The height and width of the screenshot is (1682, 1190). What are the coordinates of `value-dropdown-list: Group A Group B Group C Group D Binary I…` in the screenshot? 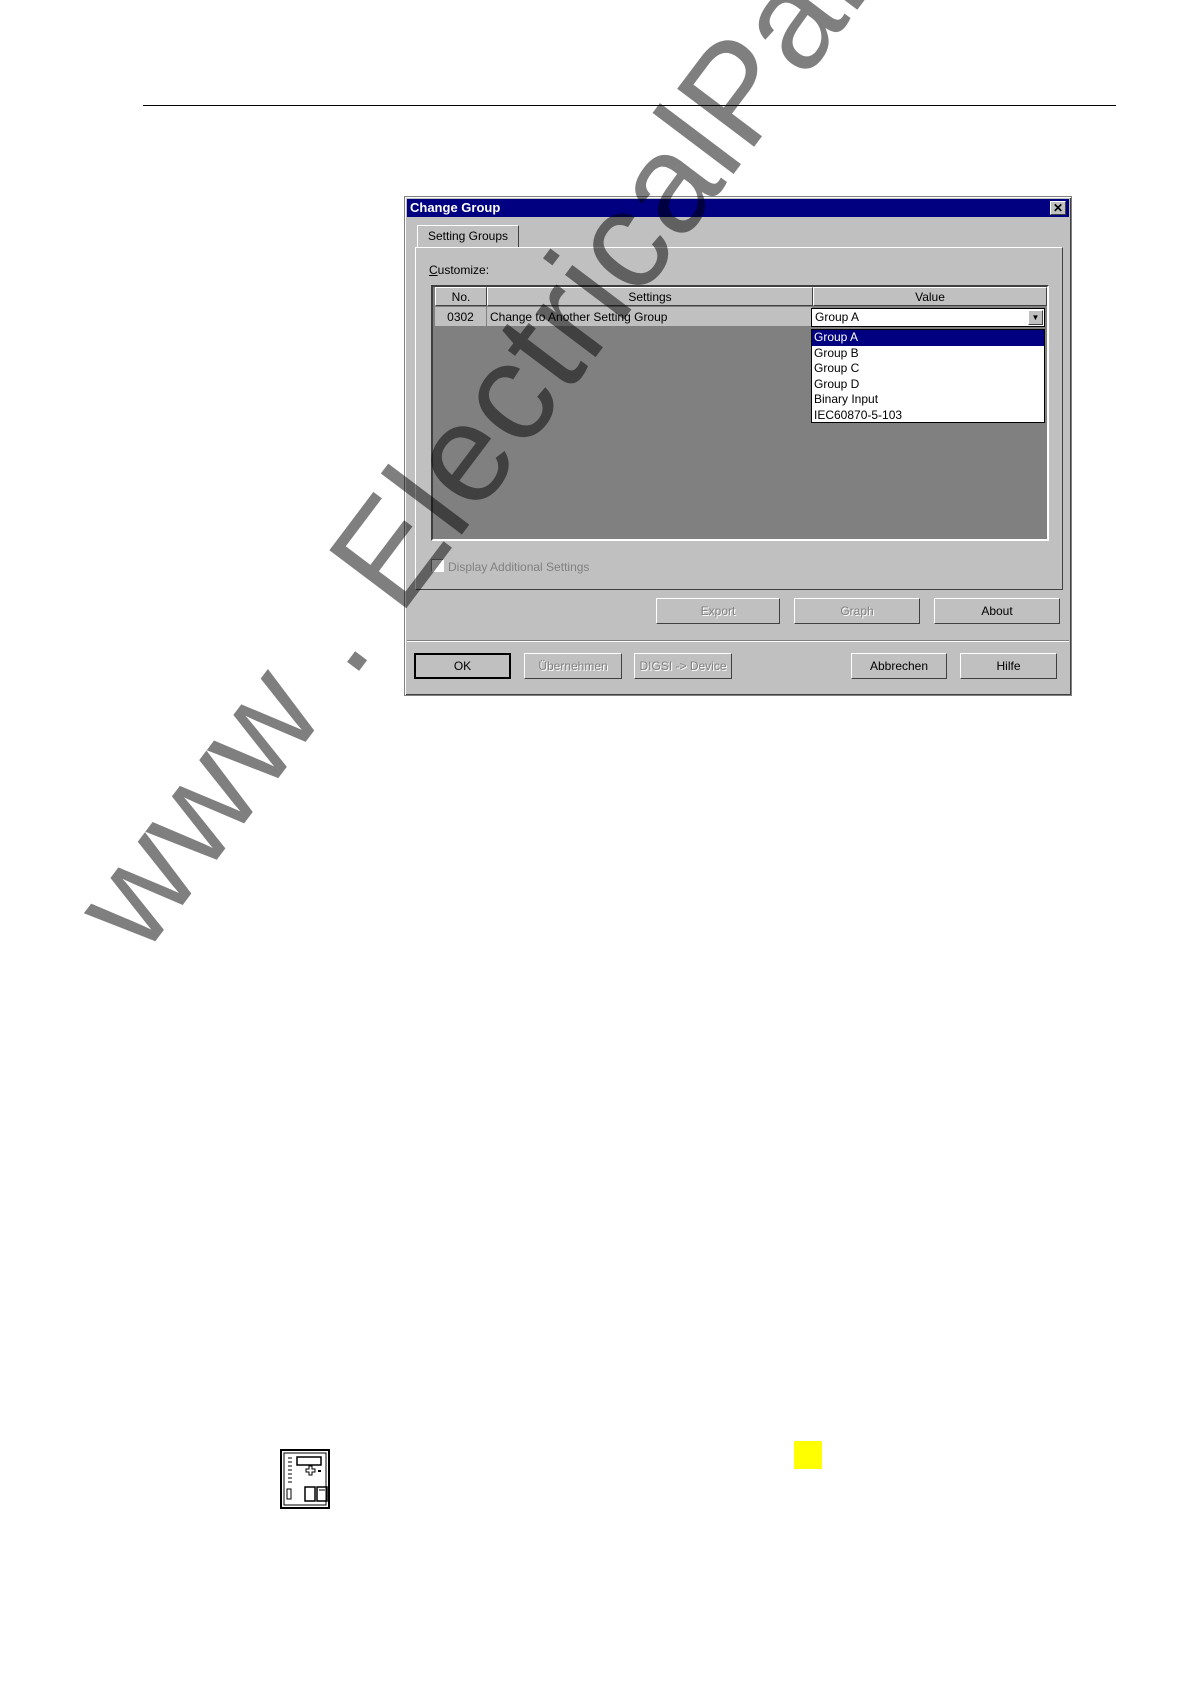 It's located at (928, 376).